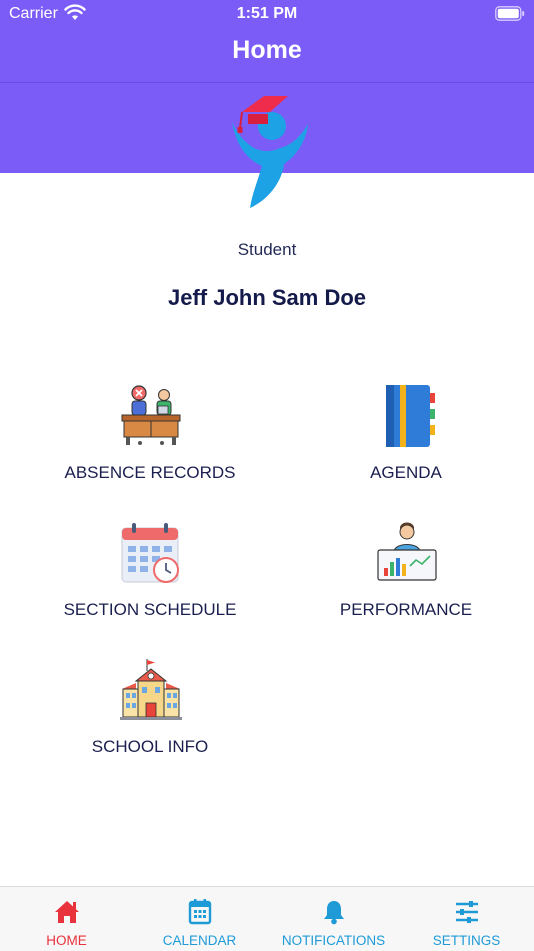 The width and height of the screenshot is (534, 951). I want to click on battery-icon, so click(510, 13).